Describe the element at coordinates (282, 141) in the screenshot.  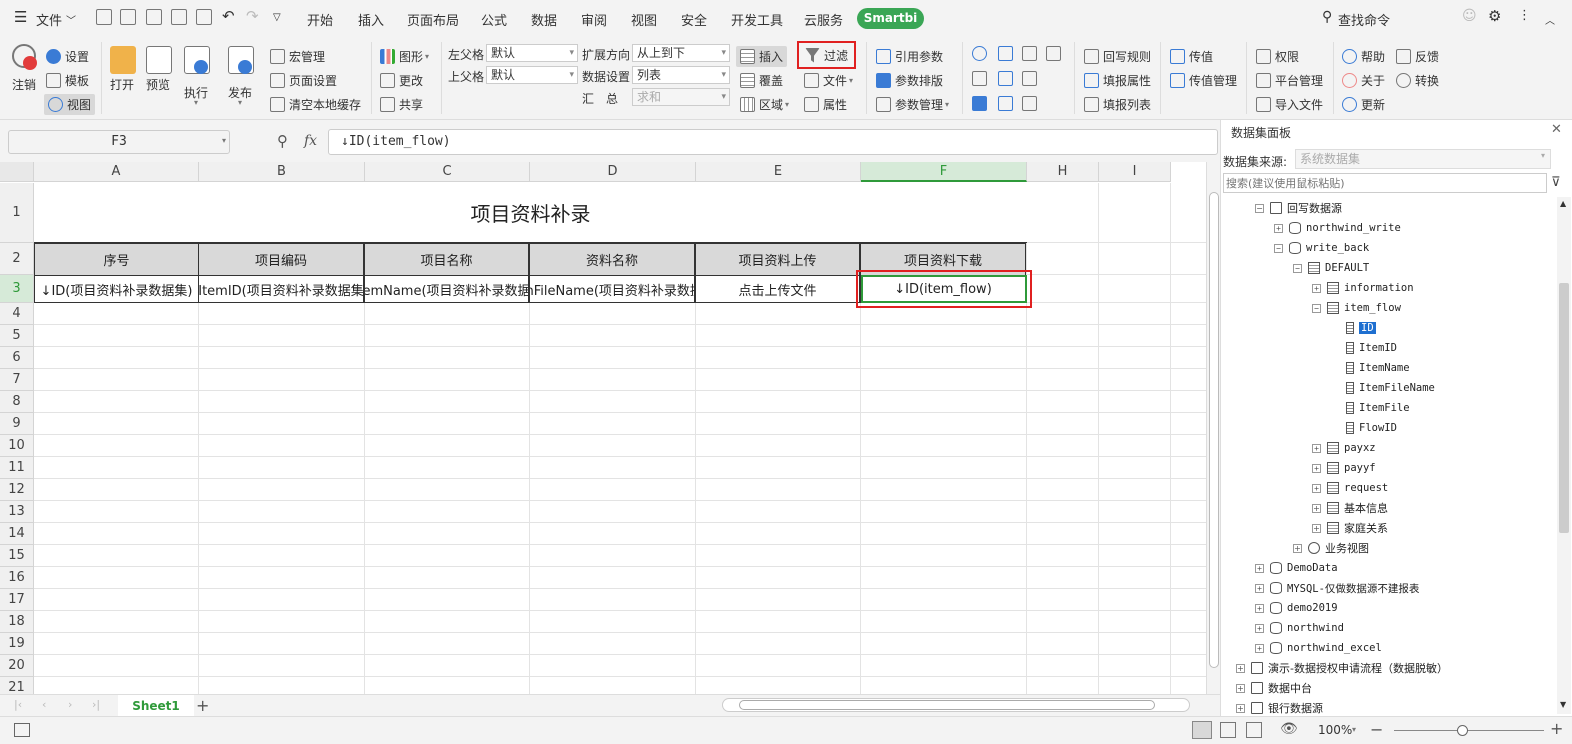
I see `zoom-formula-icon: ⚲` at that location.